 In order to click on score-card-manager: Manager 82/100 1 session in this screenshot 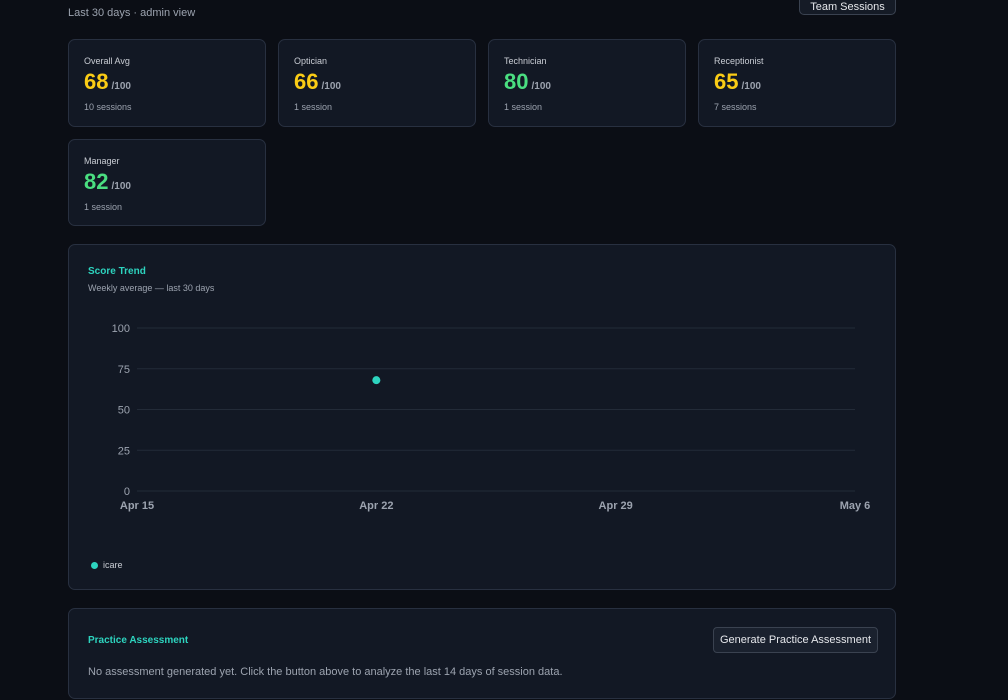, I will do `click(167, 182)`.